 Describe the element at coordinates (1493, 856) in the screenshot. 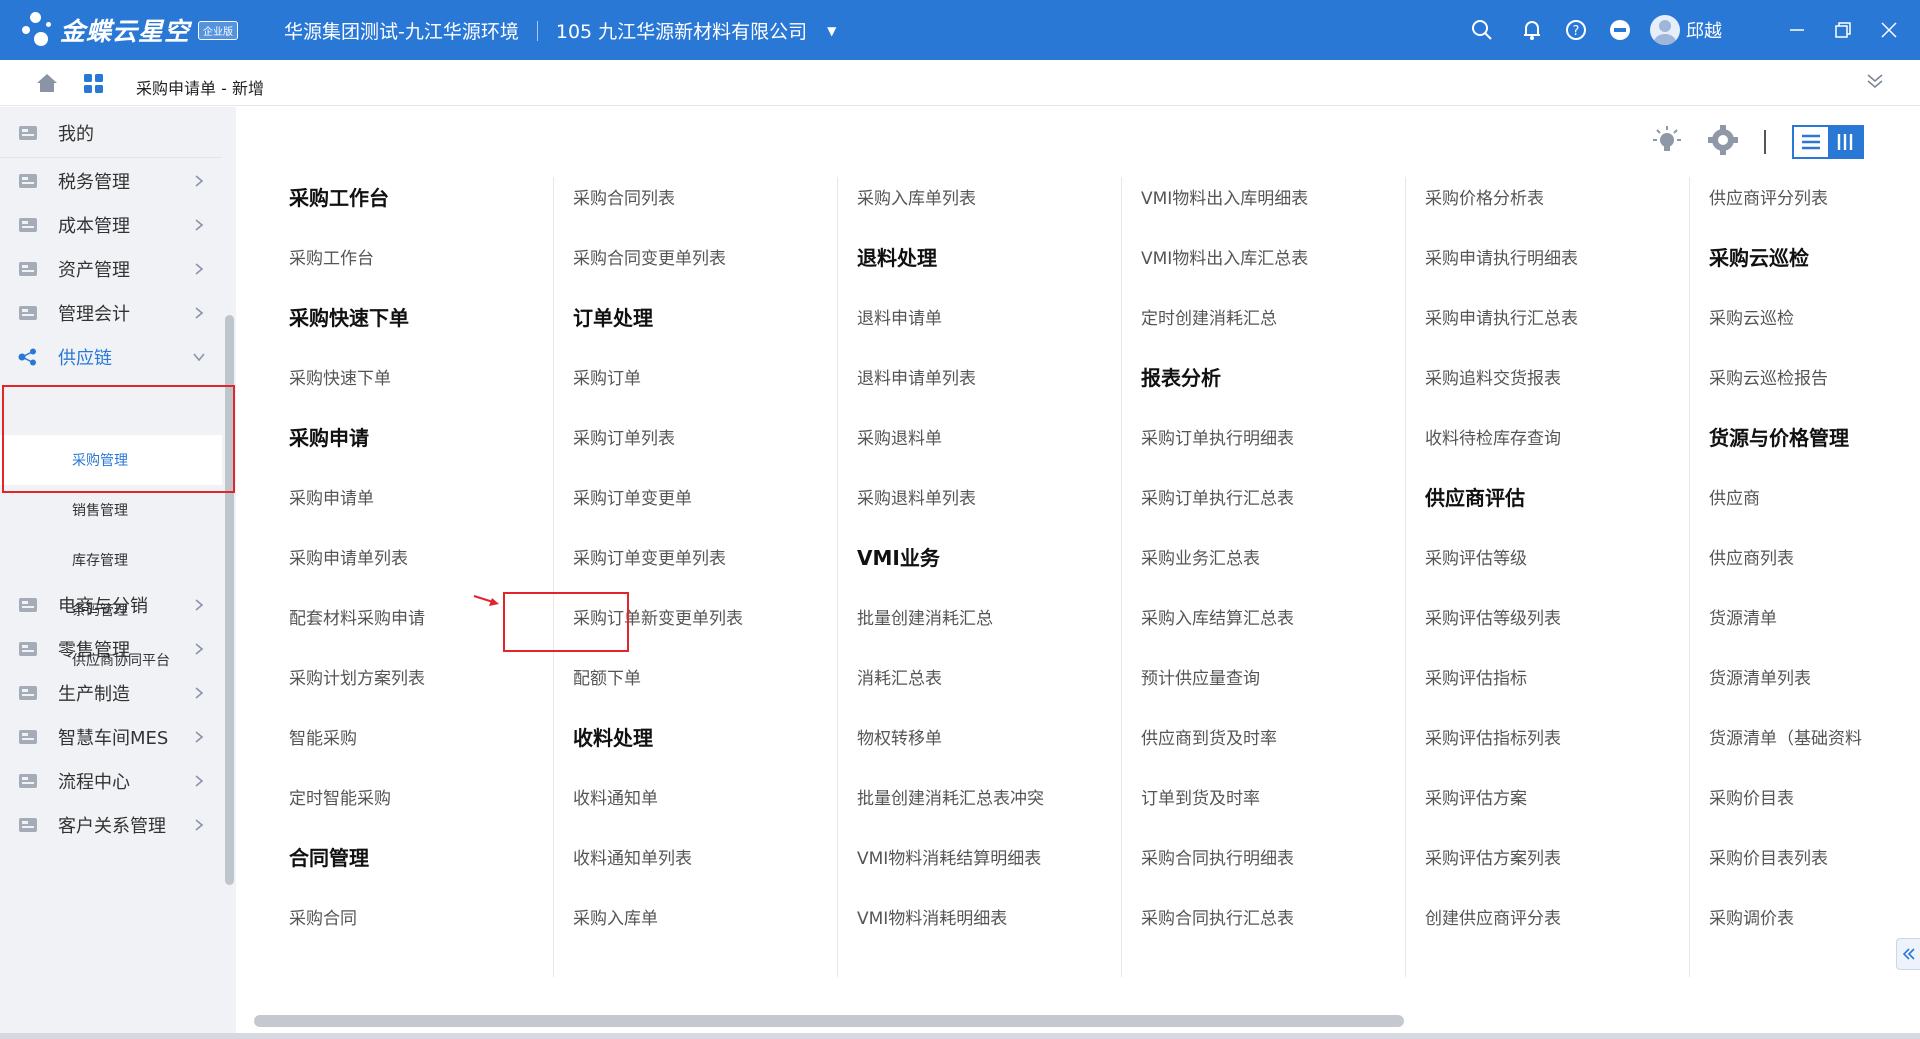

I see `menu-link: 采购评估方案列表` at that location.